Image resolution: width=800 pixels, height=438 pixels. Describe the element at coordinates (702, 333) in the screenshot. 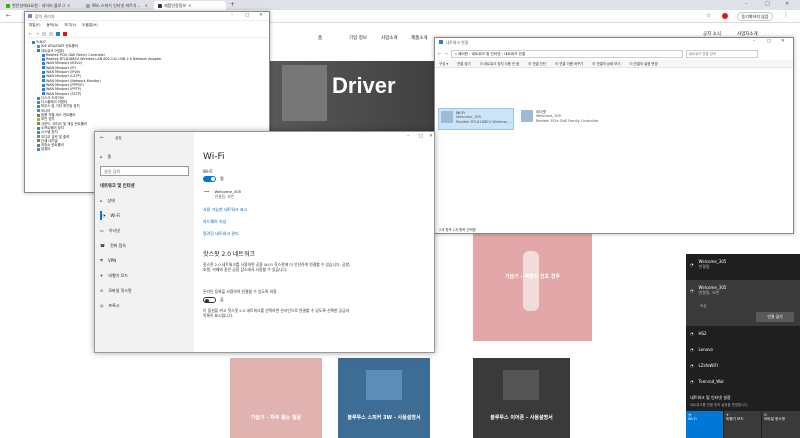

I see `network-name: HS2` at that location.